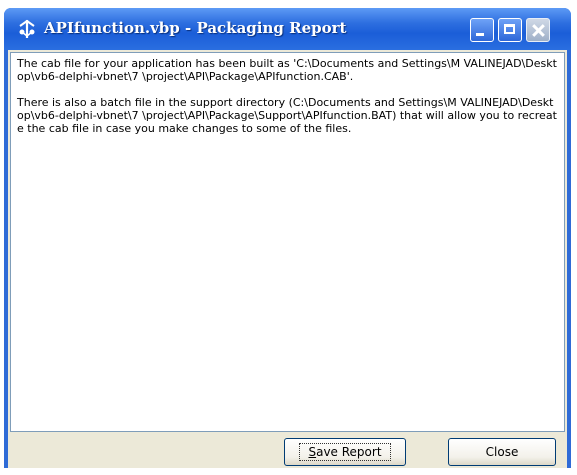 The height and width of the screenshot is (475, 577). Describe the element at coordinates (510, 30) in the screenshot. I see `maximize-icon` at that location.